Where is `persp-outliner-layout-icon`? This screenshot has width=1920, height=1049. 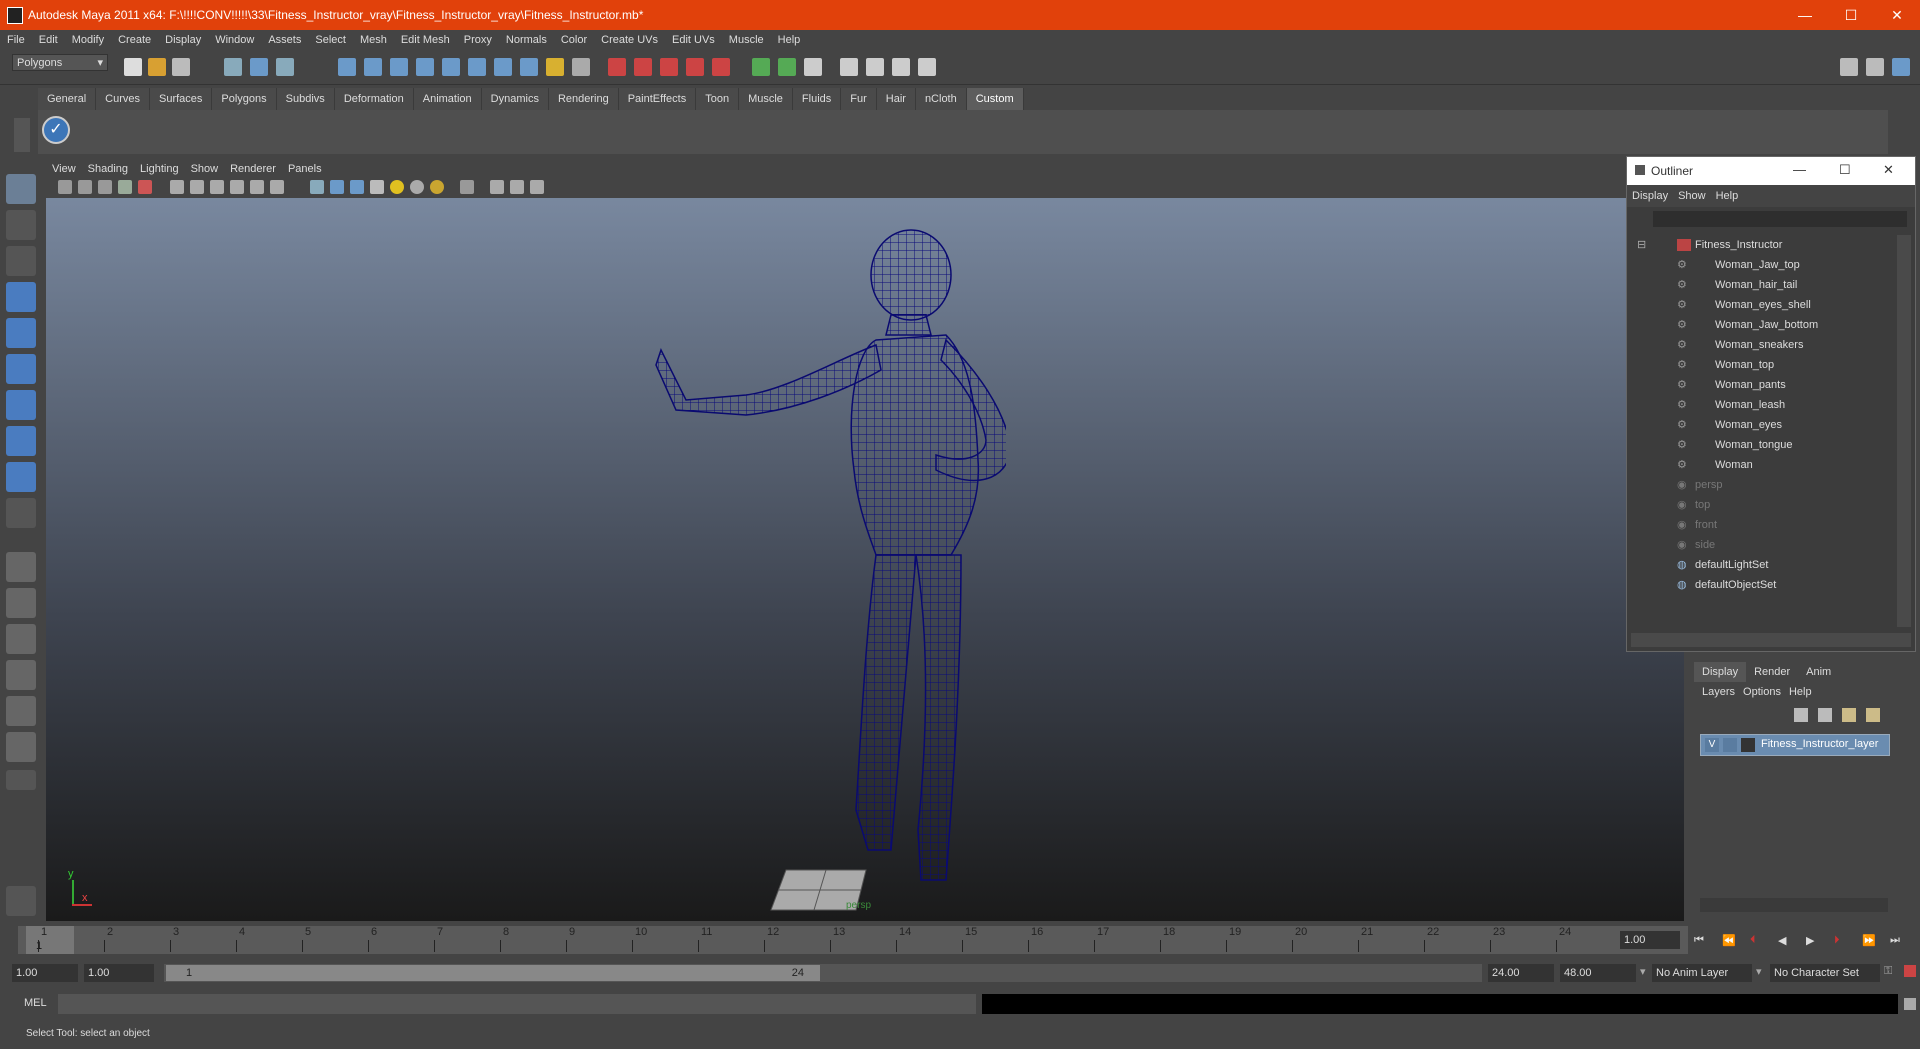
persp-outliner-layout-icon is located at coordinates (21, 639).